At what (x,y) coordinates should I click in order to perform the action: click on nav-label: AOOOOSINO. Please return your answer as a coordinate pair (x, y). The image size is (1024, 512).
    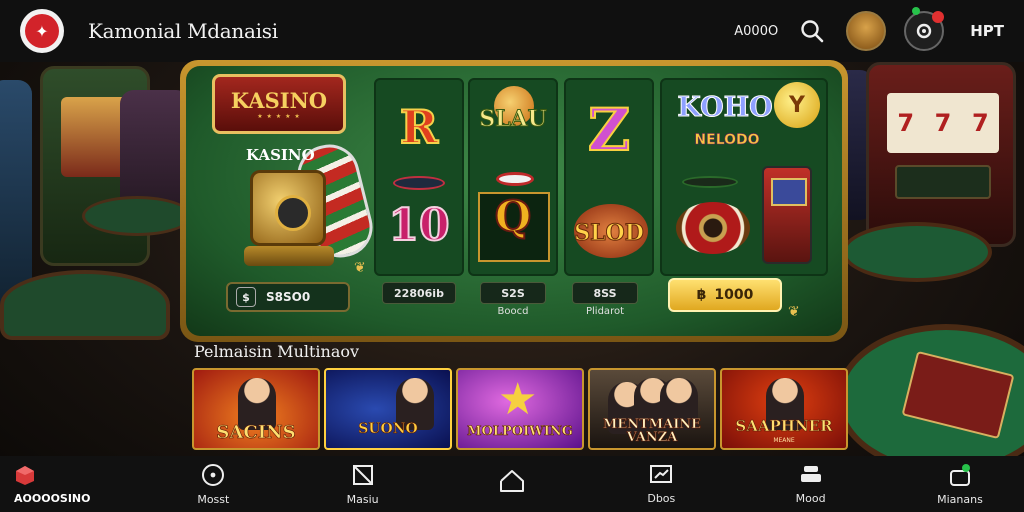
    Looking at the image, I should click on (52, 498).